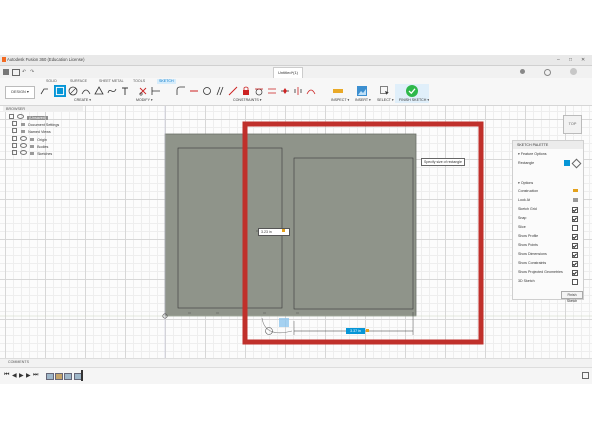 This screenshot has height=444, width=592. What do you see at coordinates (125, 91) in the screenshot?
I see `text-tool-icon` at bounding box center [125, 91].